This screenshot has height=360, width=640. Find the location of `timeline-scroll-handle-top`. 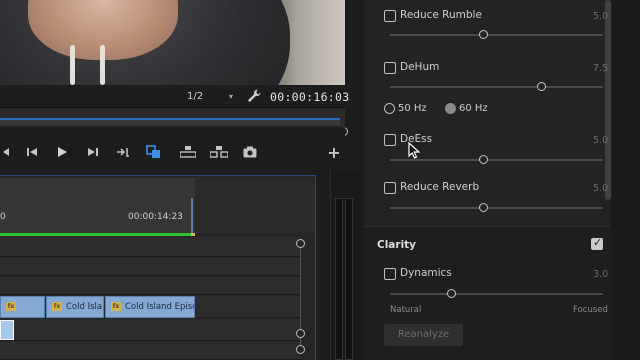

timeline-scroll-handle-top is located at coordinates (300, 243).